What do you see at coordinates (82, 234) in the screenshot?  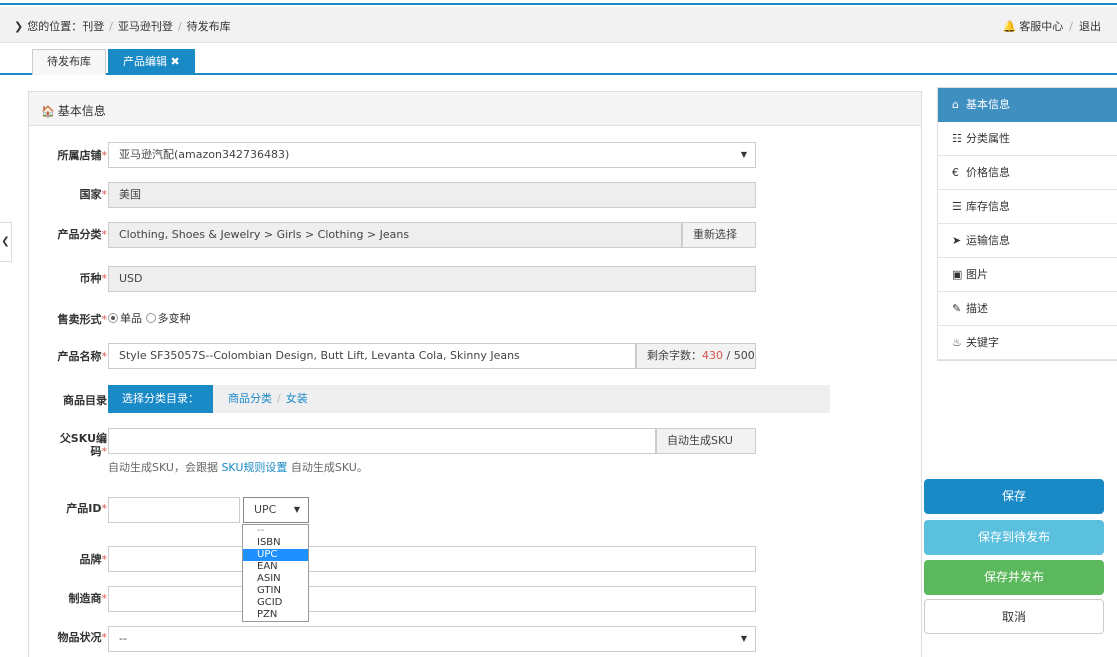 I see `category-label: 产品分类*` at bounding box center [82, 234].